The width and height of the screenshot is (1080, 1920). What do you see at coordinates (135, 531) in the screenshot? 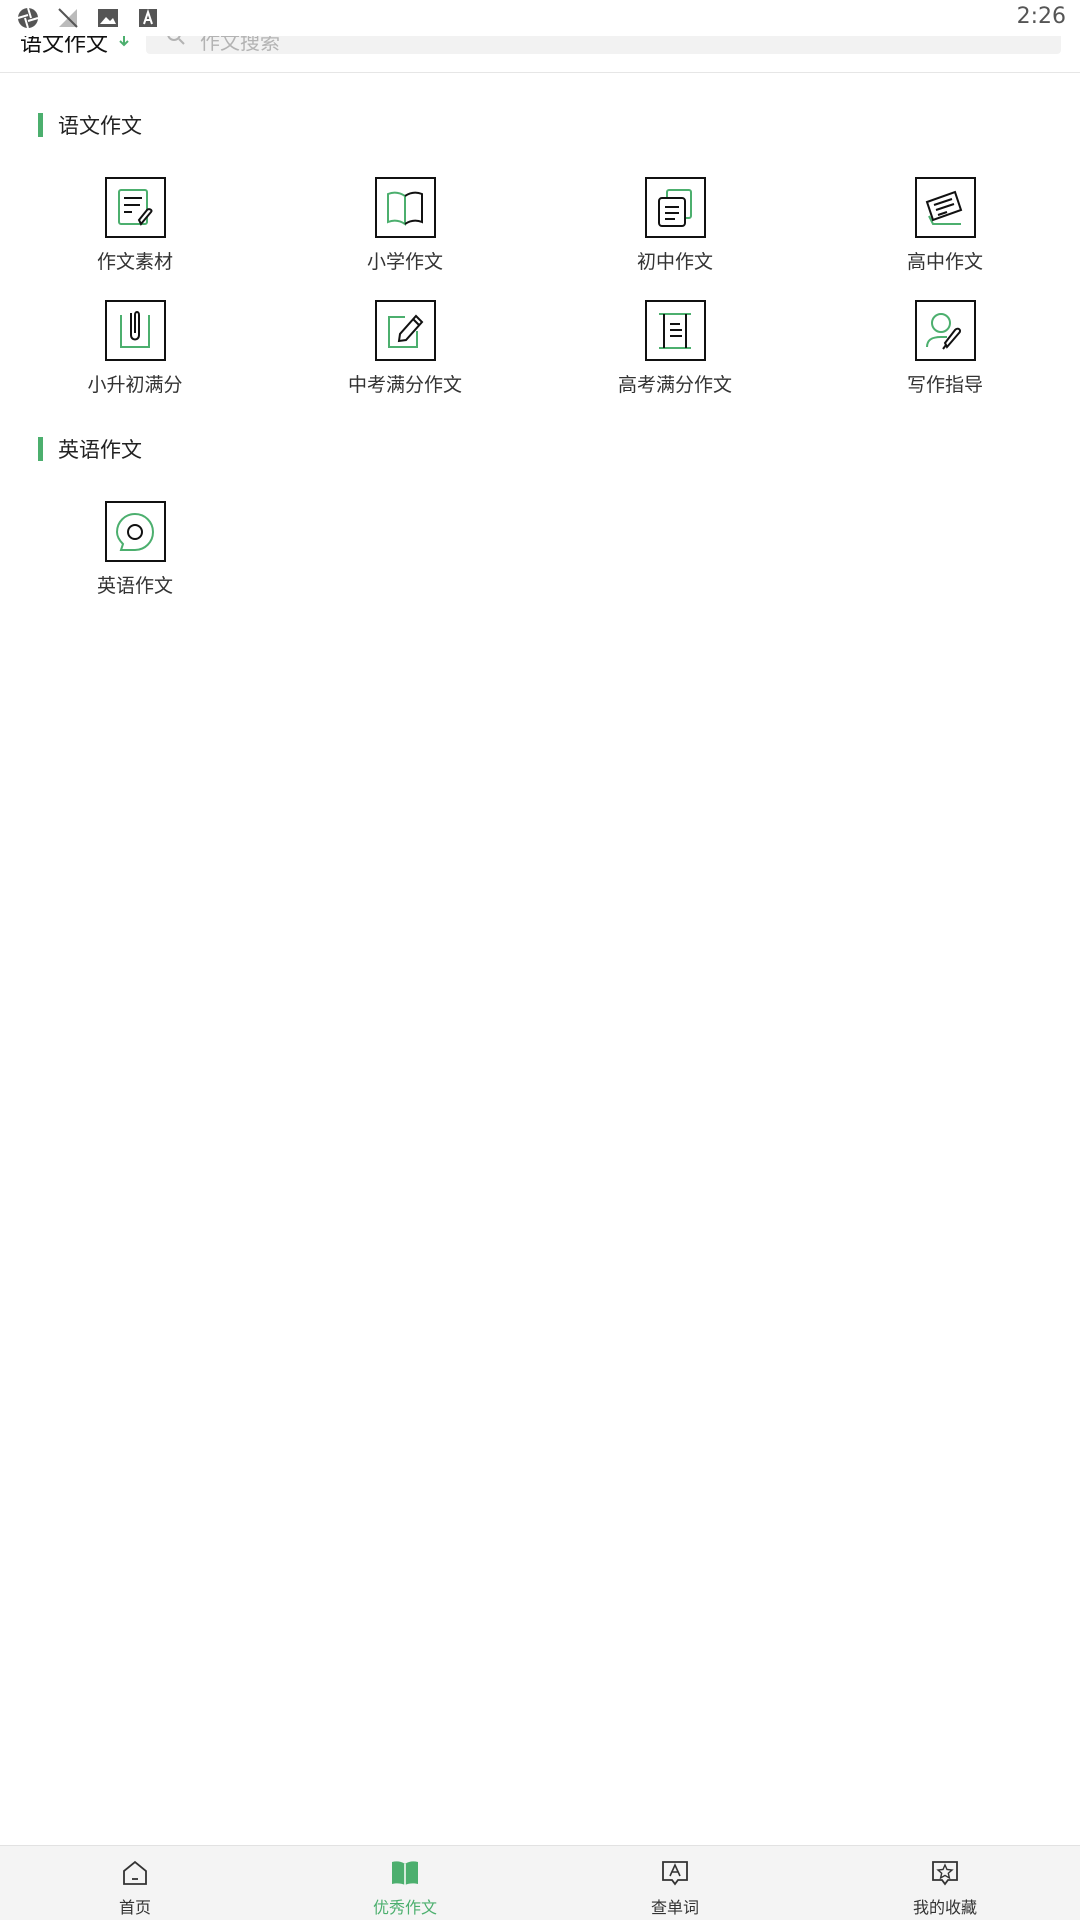
I see `chat-bubble-icon` at bounding box center [135, 531].